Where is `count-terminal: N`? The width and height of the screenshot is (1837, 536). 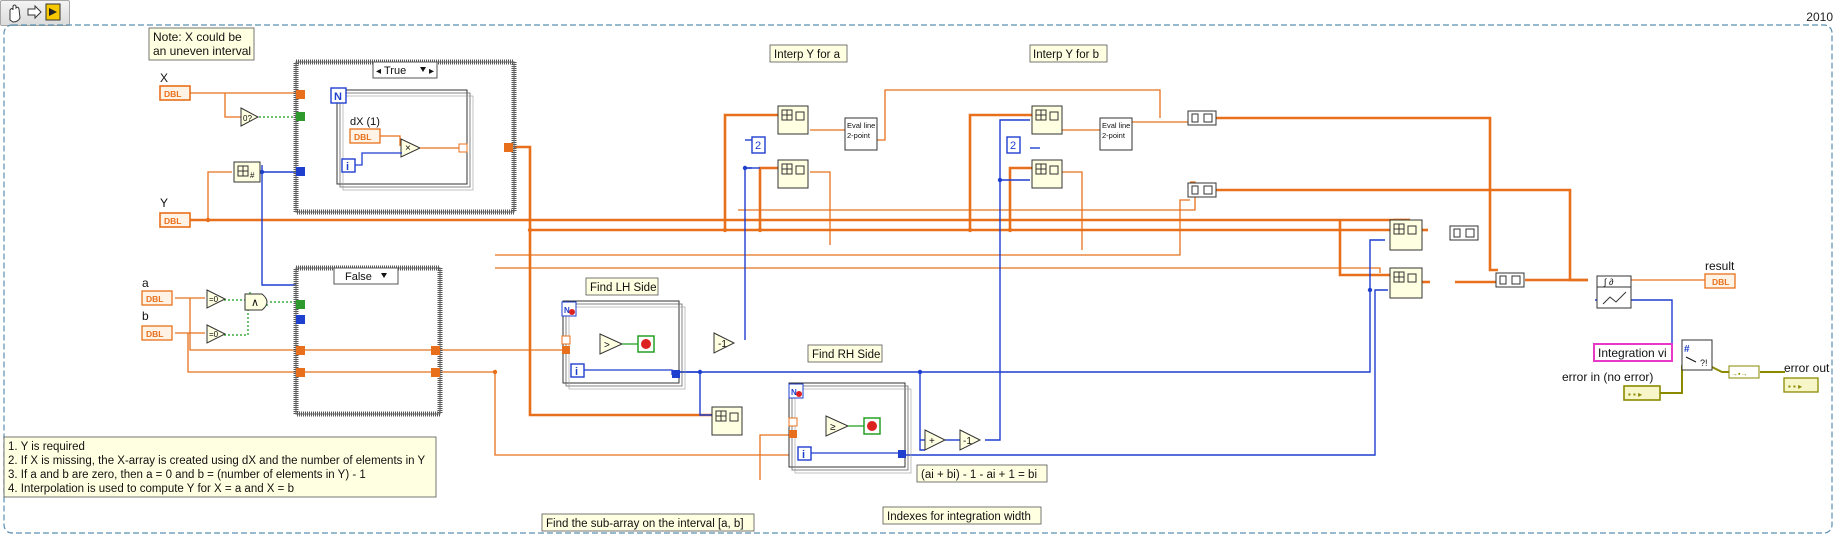
count-terminal: N is located at coordinates (338, 97).